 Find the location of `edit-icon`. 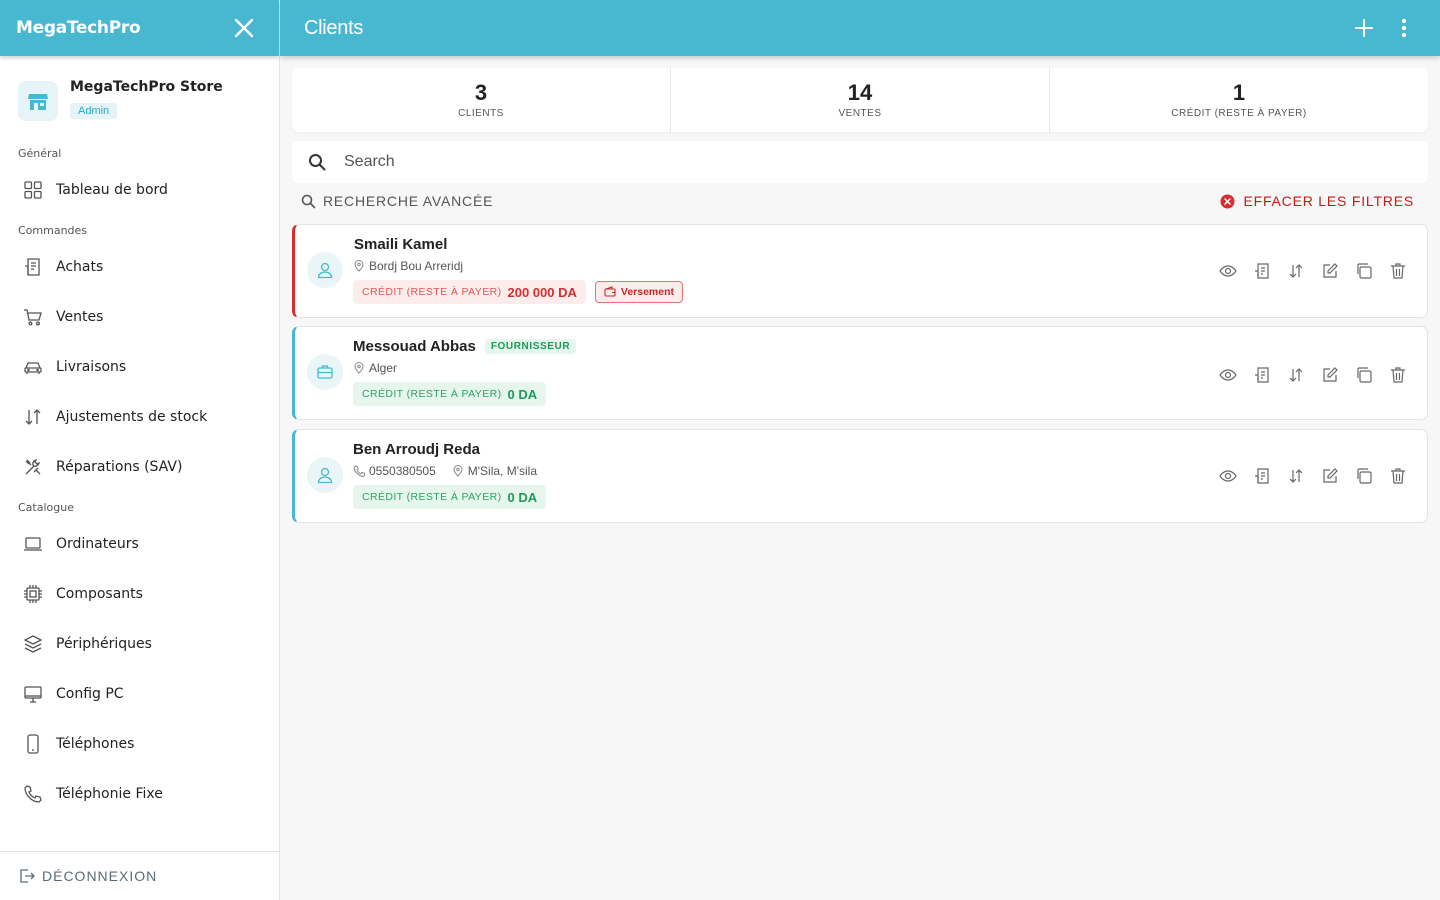

edit-icon is located at coordinates (1330, 270).